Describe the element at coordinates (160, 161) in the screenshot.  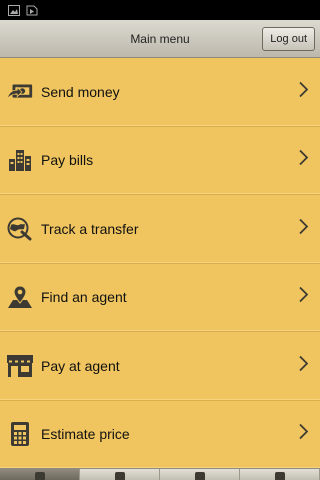
I see `menu-item-pay-bills: Pay bills` at that location.